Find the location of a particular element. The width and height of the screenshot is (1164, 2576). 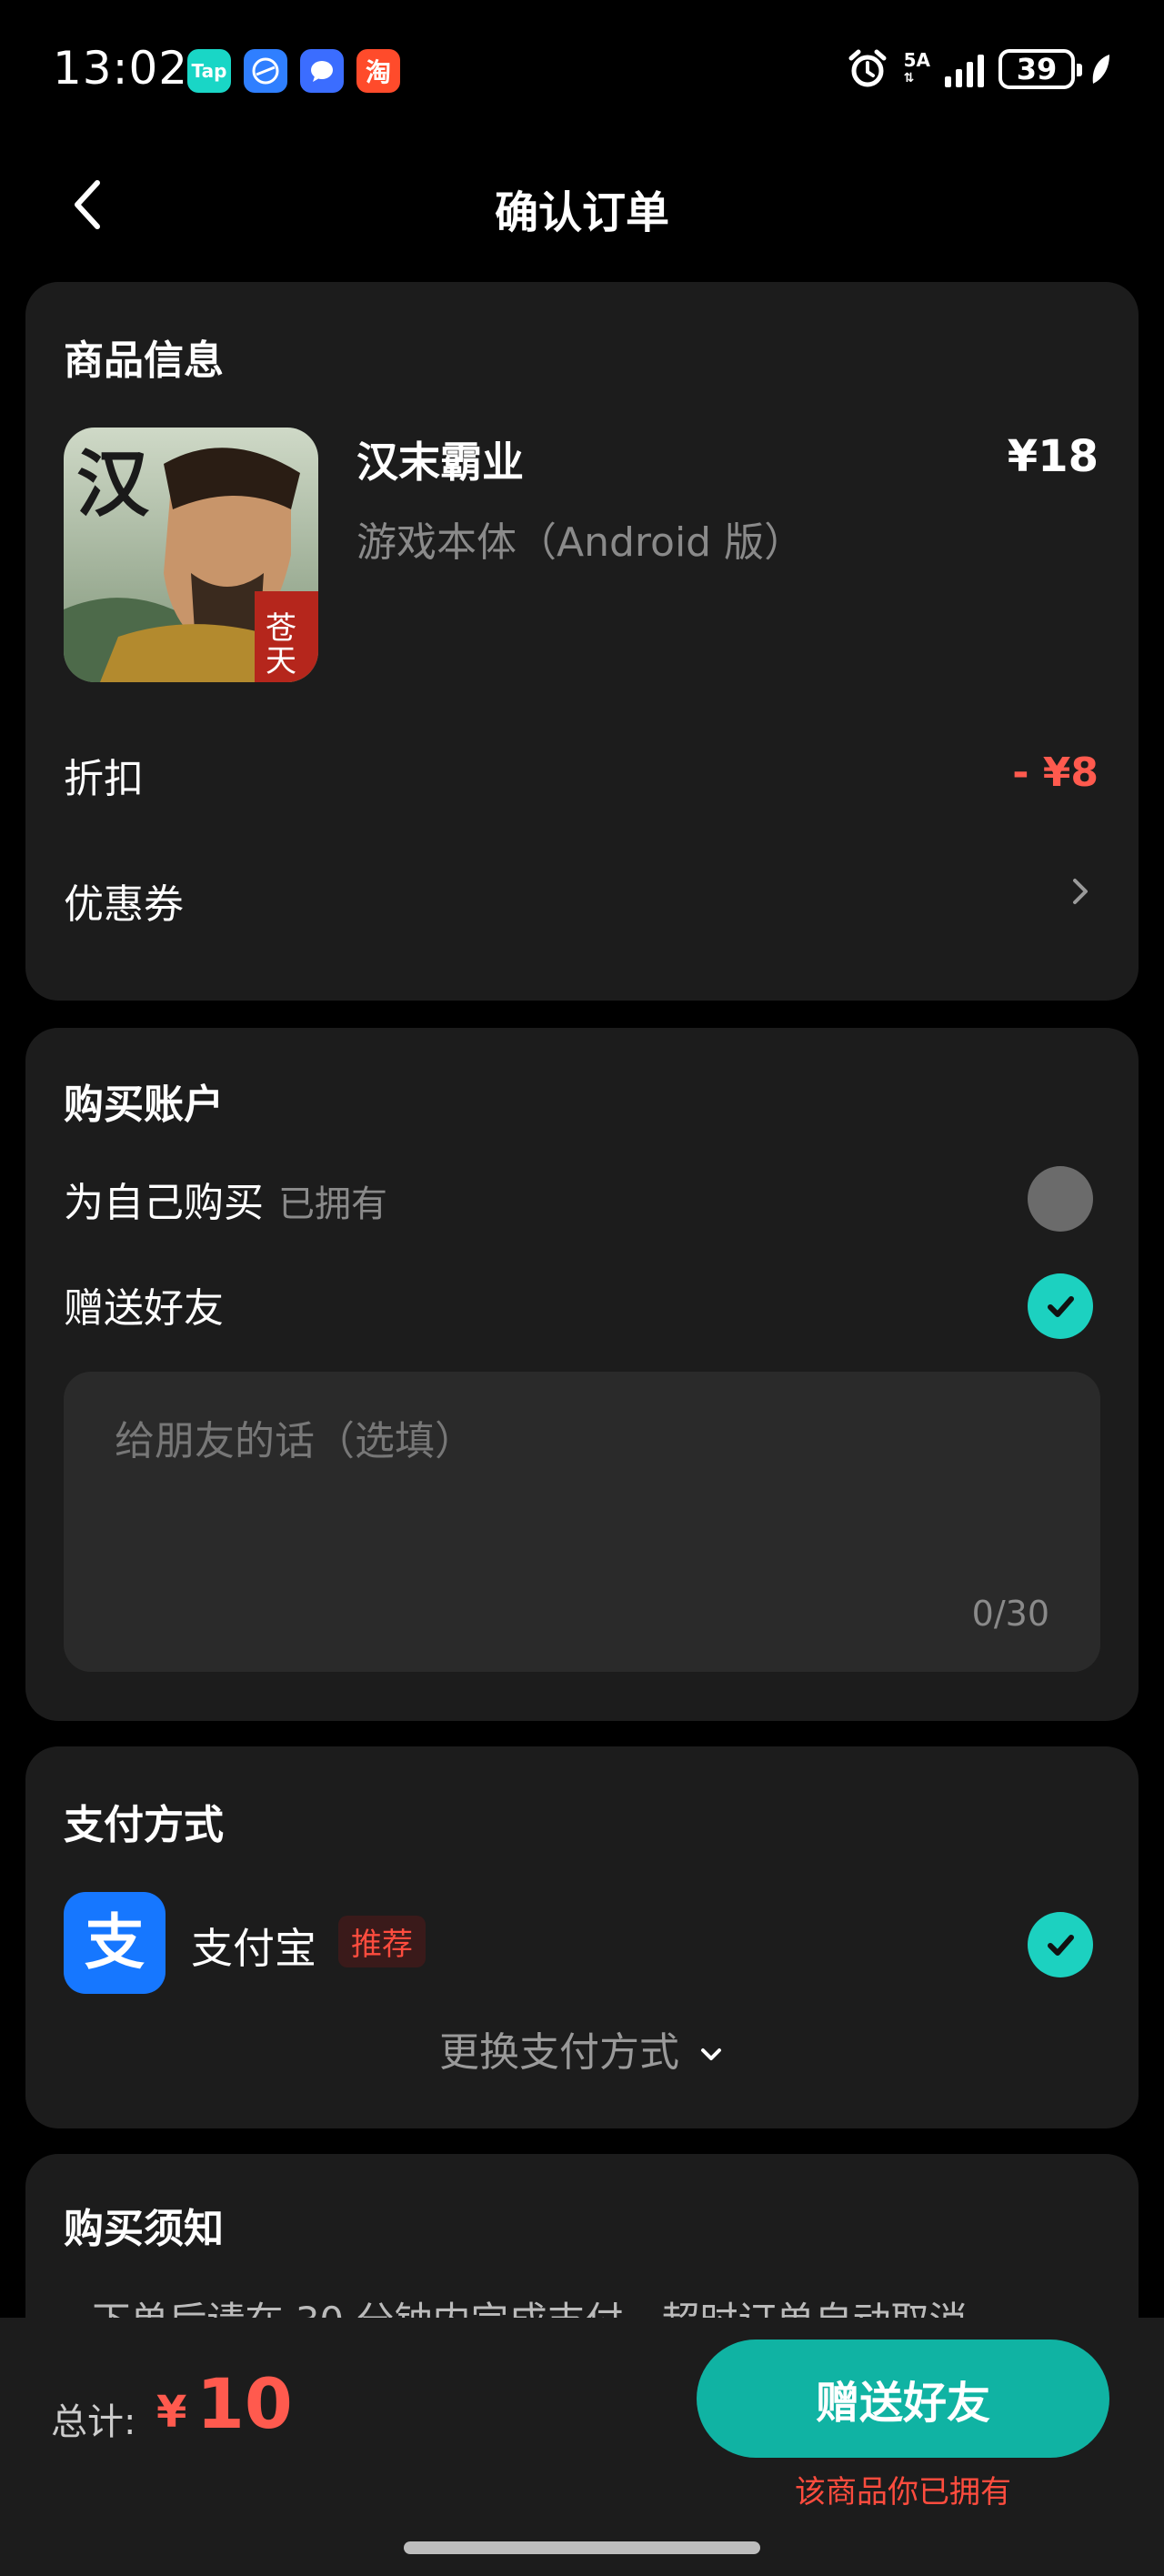

friend-message-input: 给朋友的话（选填） 0/30 is located at coordinates (582, 1522).